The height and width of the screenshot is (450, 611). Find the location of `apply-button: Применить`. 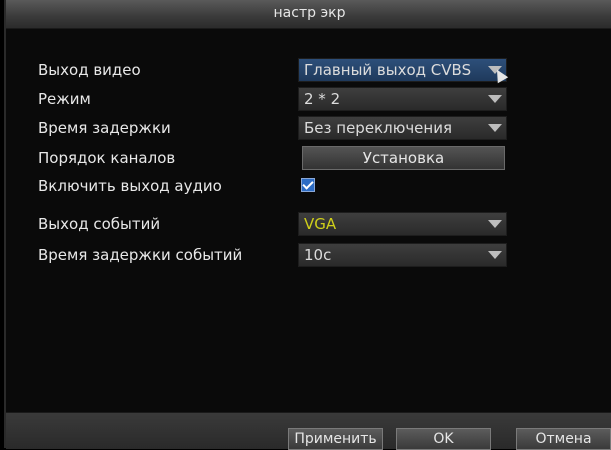

apply-button: Применить is located at coordinates (335, 439).